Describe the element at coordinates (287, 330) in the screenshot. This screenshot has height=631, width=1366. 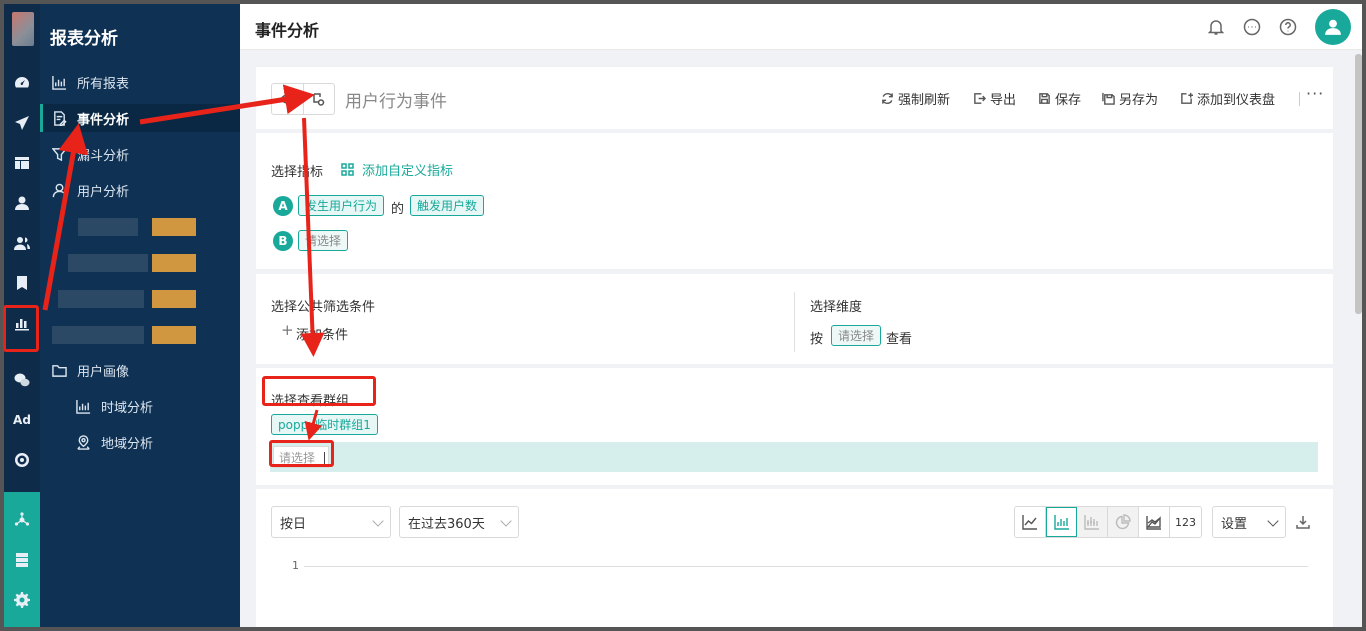
I see `plus-icon: +` at that location.